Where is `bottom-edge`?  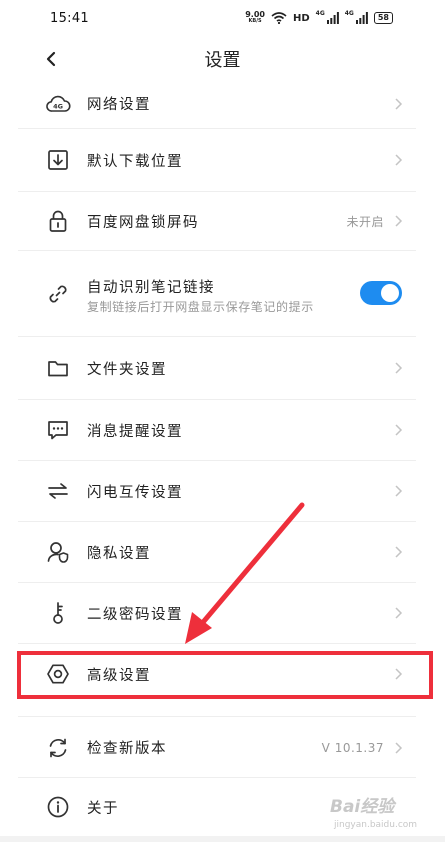
bottom-edge is located at coordinates (222, 839).